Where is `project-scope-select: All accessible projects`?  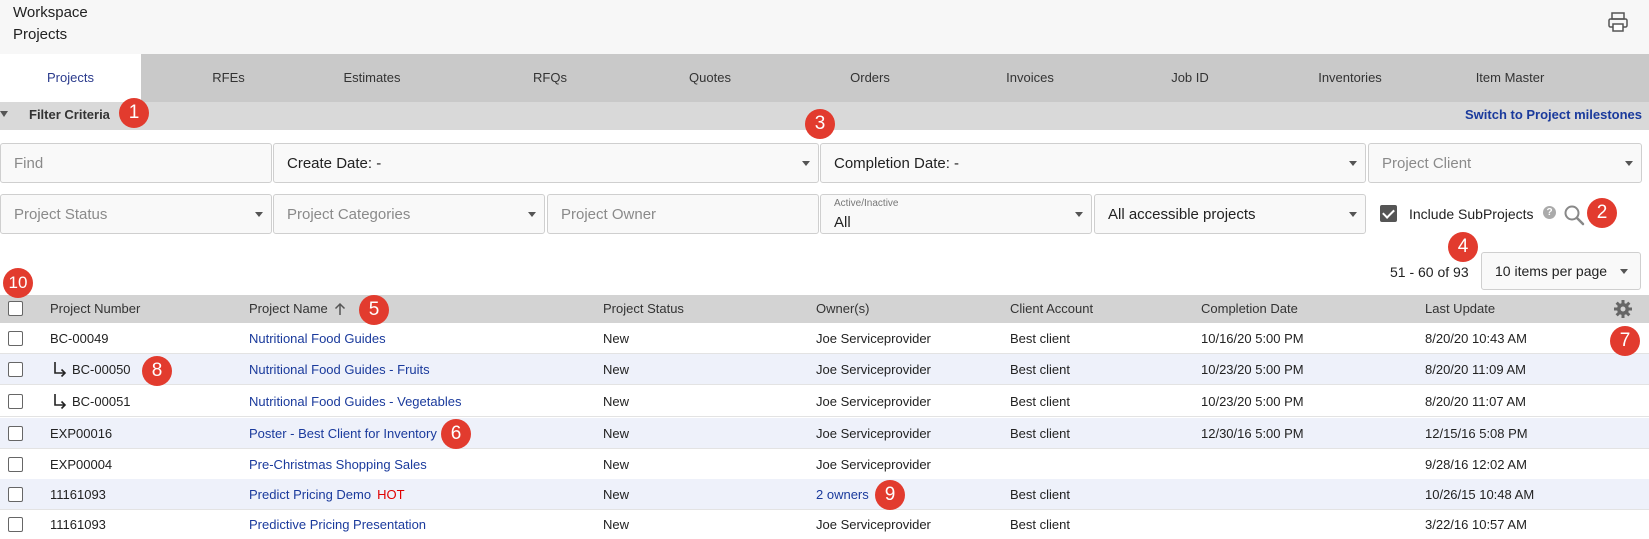
project-scope-select: All accessible projects is located at coordinates (1230, 214).